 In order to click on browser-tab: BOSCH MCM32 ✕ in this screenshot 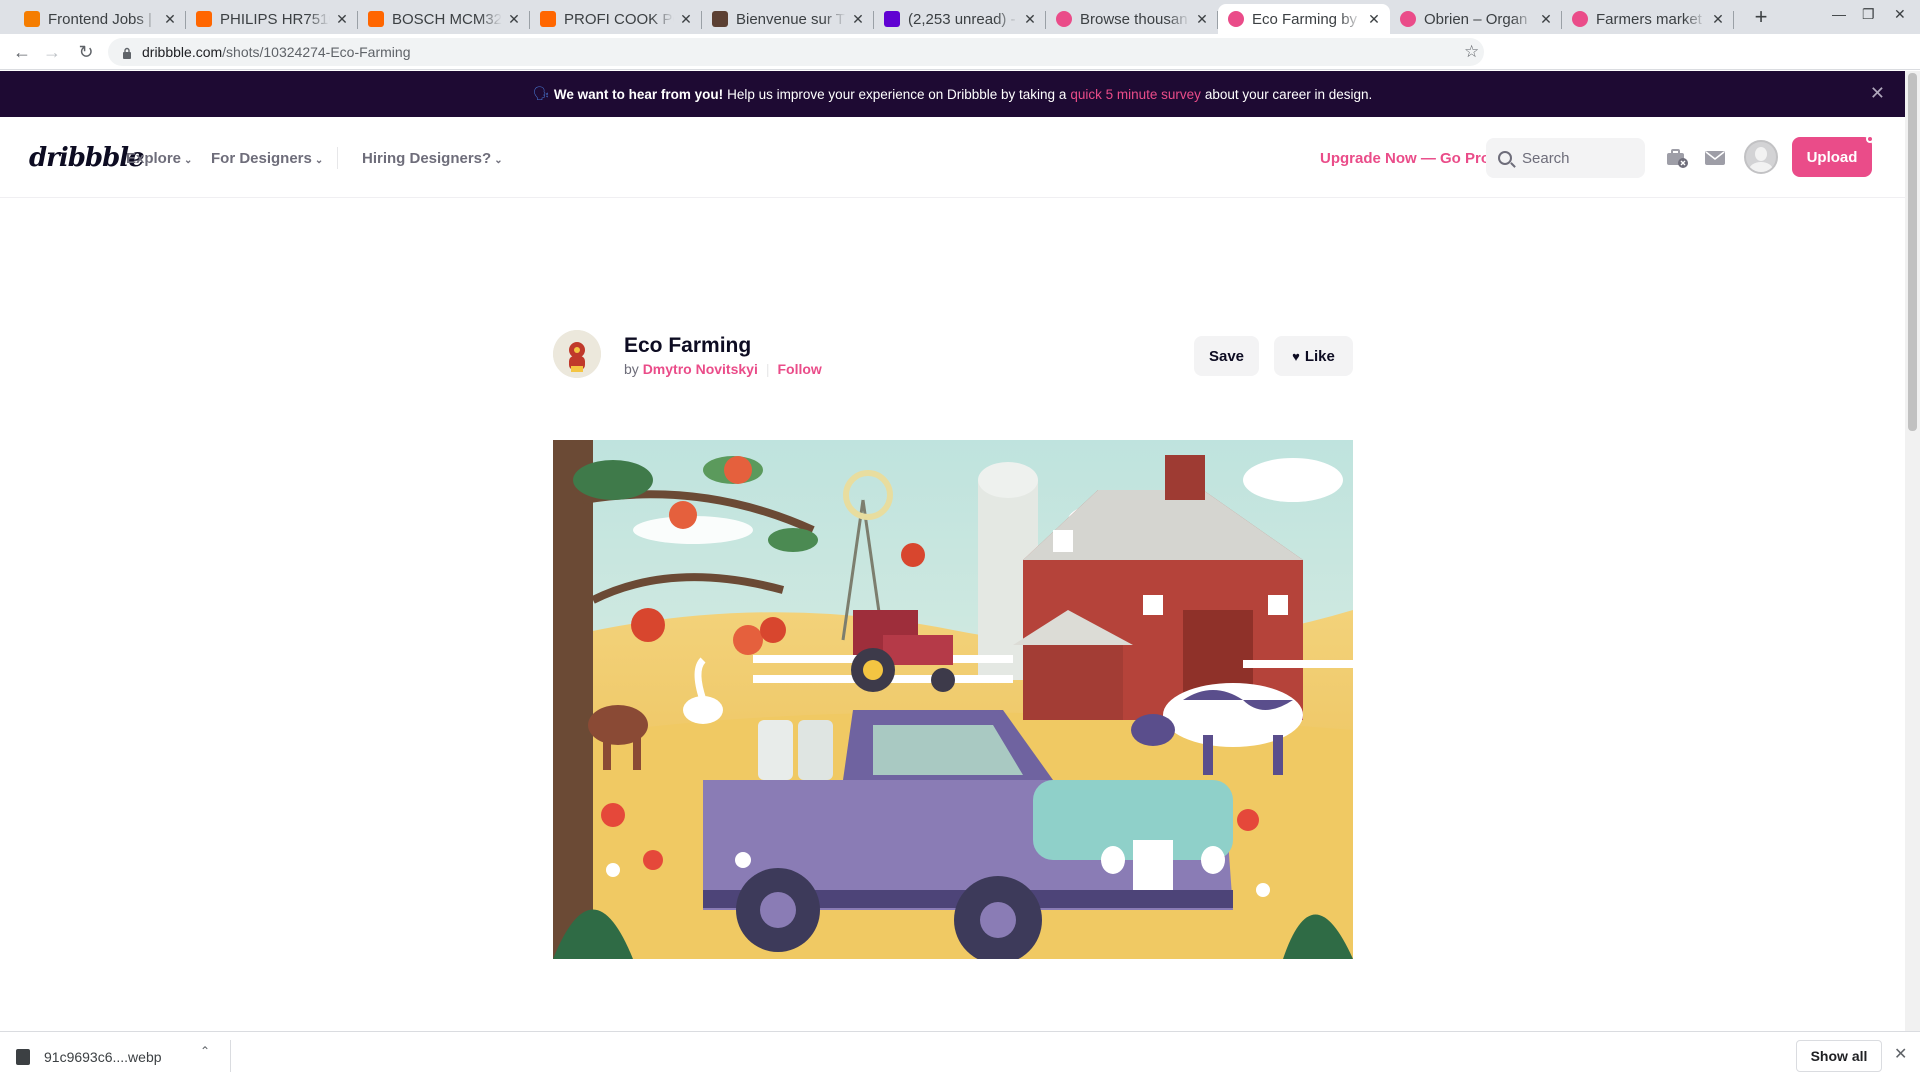, I will do `click(444, 19)`.